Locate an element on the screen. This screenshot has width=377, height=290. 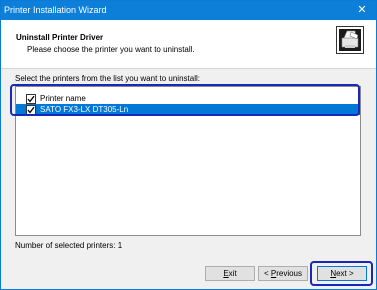
printer-wizard-icon is located at coordinates (350, 40).